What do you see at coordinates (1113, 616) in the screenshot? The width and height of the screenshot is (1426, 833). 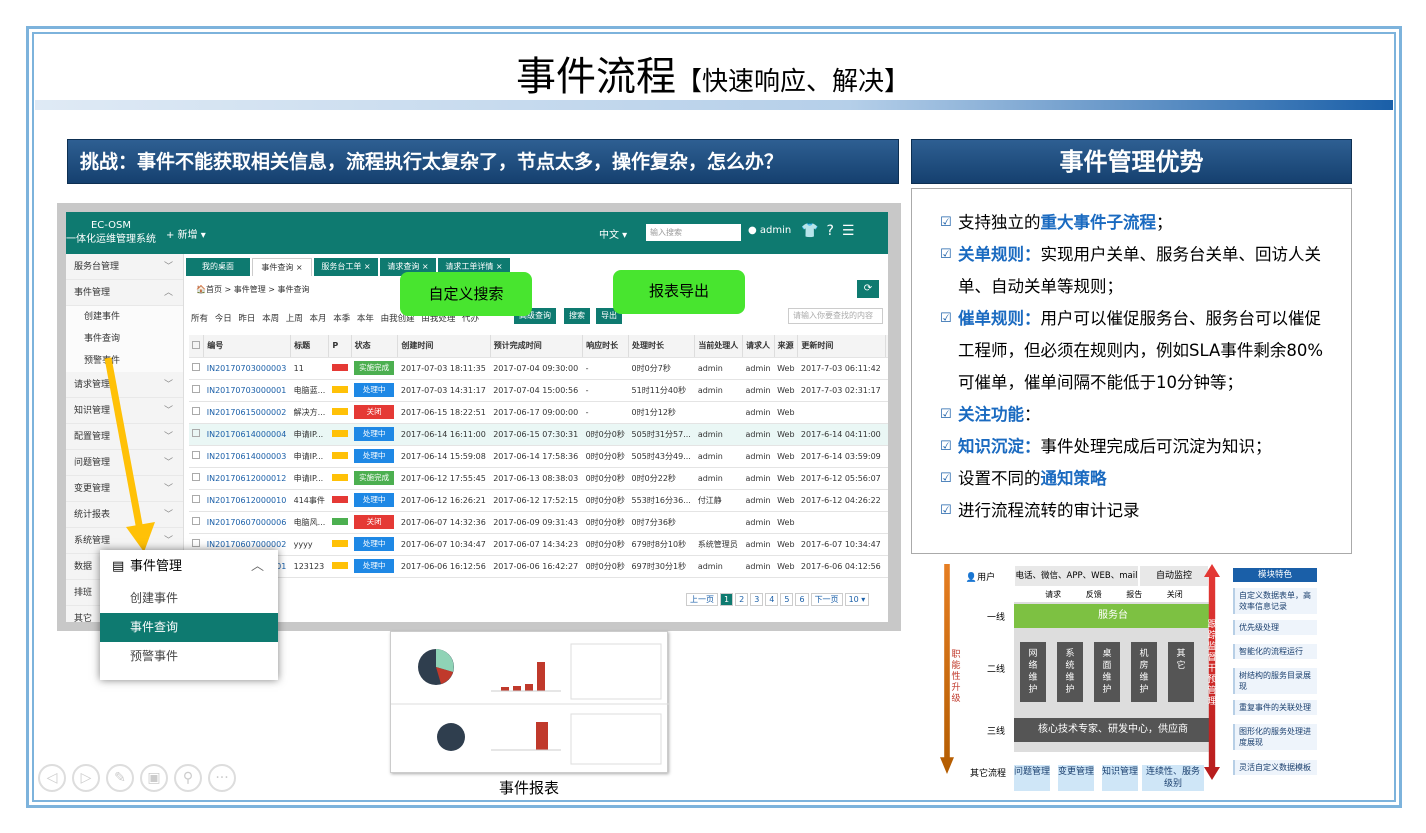 I see `service-desk-box: 服务台` at bounding box center [1113, 616].